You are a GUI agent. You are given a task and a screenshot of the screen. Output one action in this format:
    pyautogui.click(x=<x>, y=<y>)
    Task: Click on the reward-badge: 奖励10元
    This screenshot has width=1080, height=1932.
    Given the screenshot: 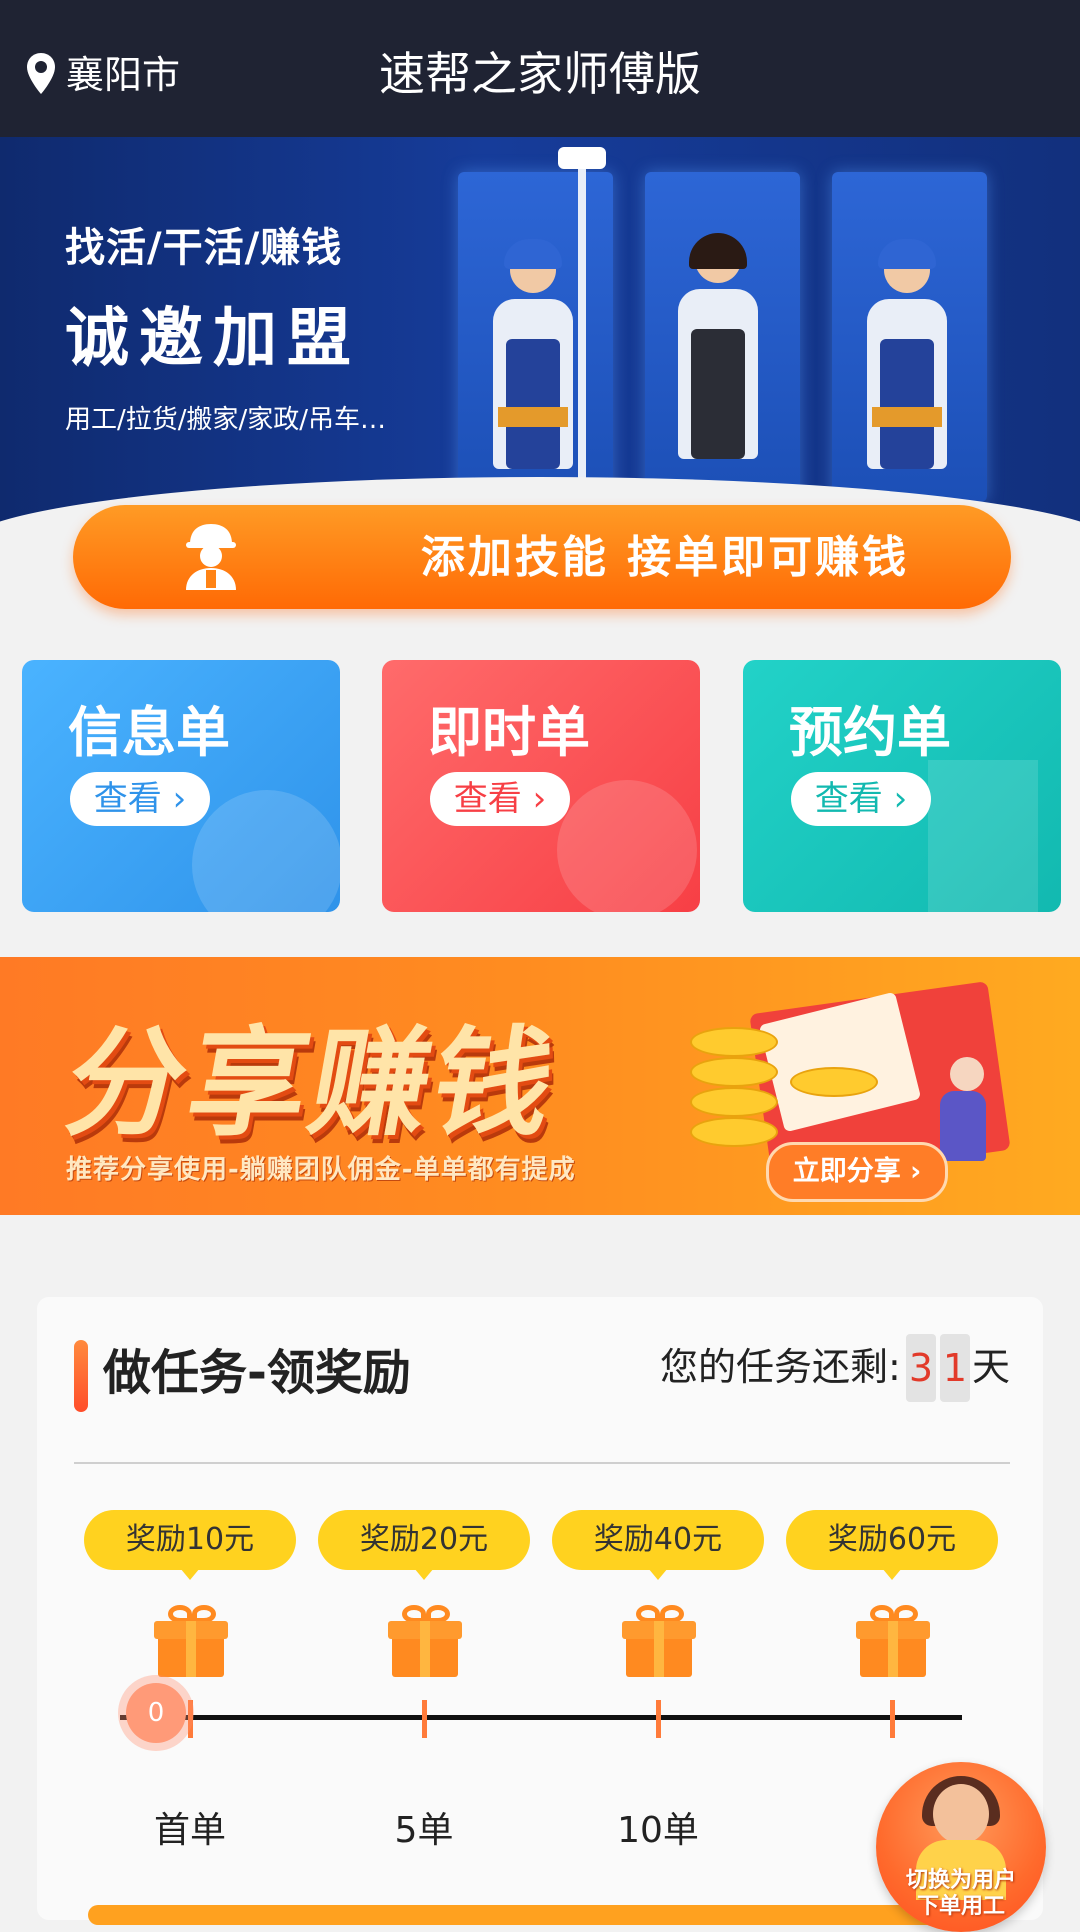 What is the action you would take?
    pyautogui.click(x=190, y=1545)
    